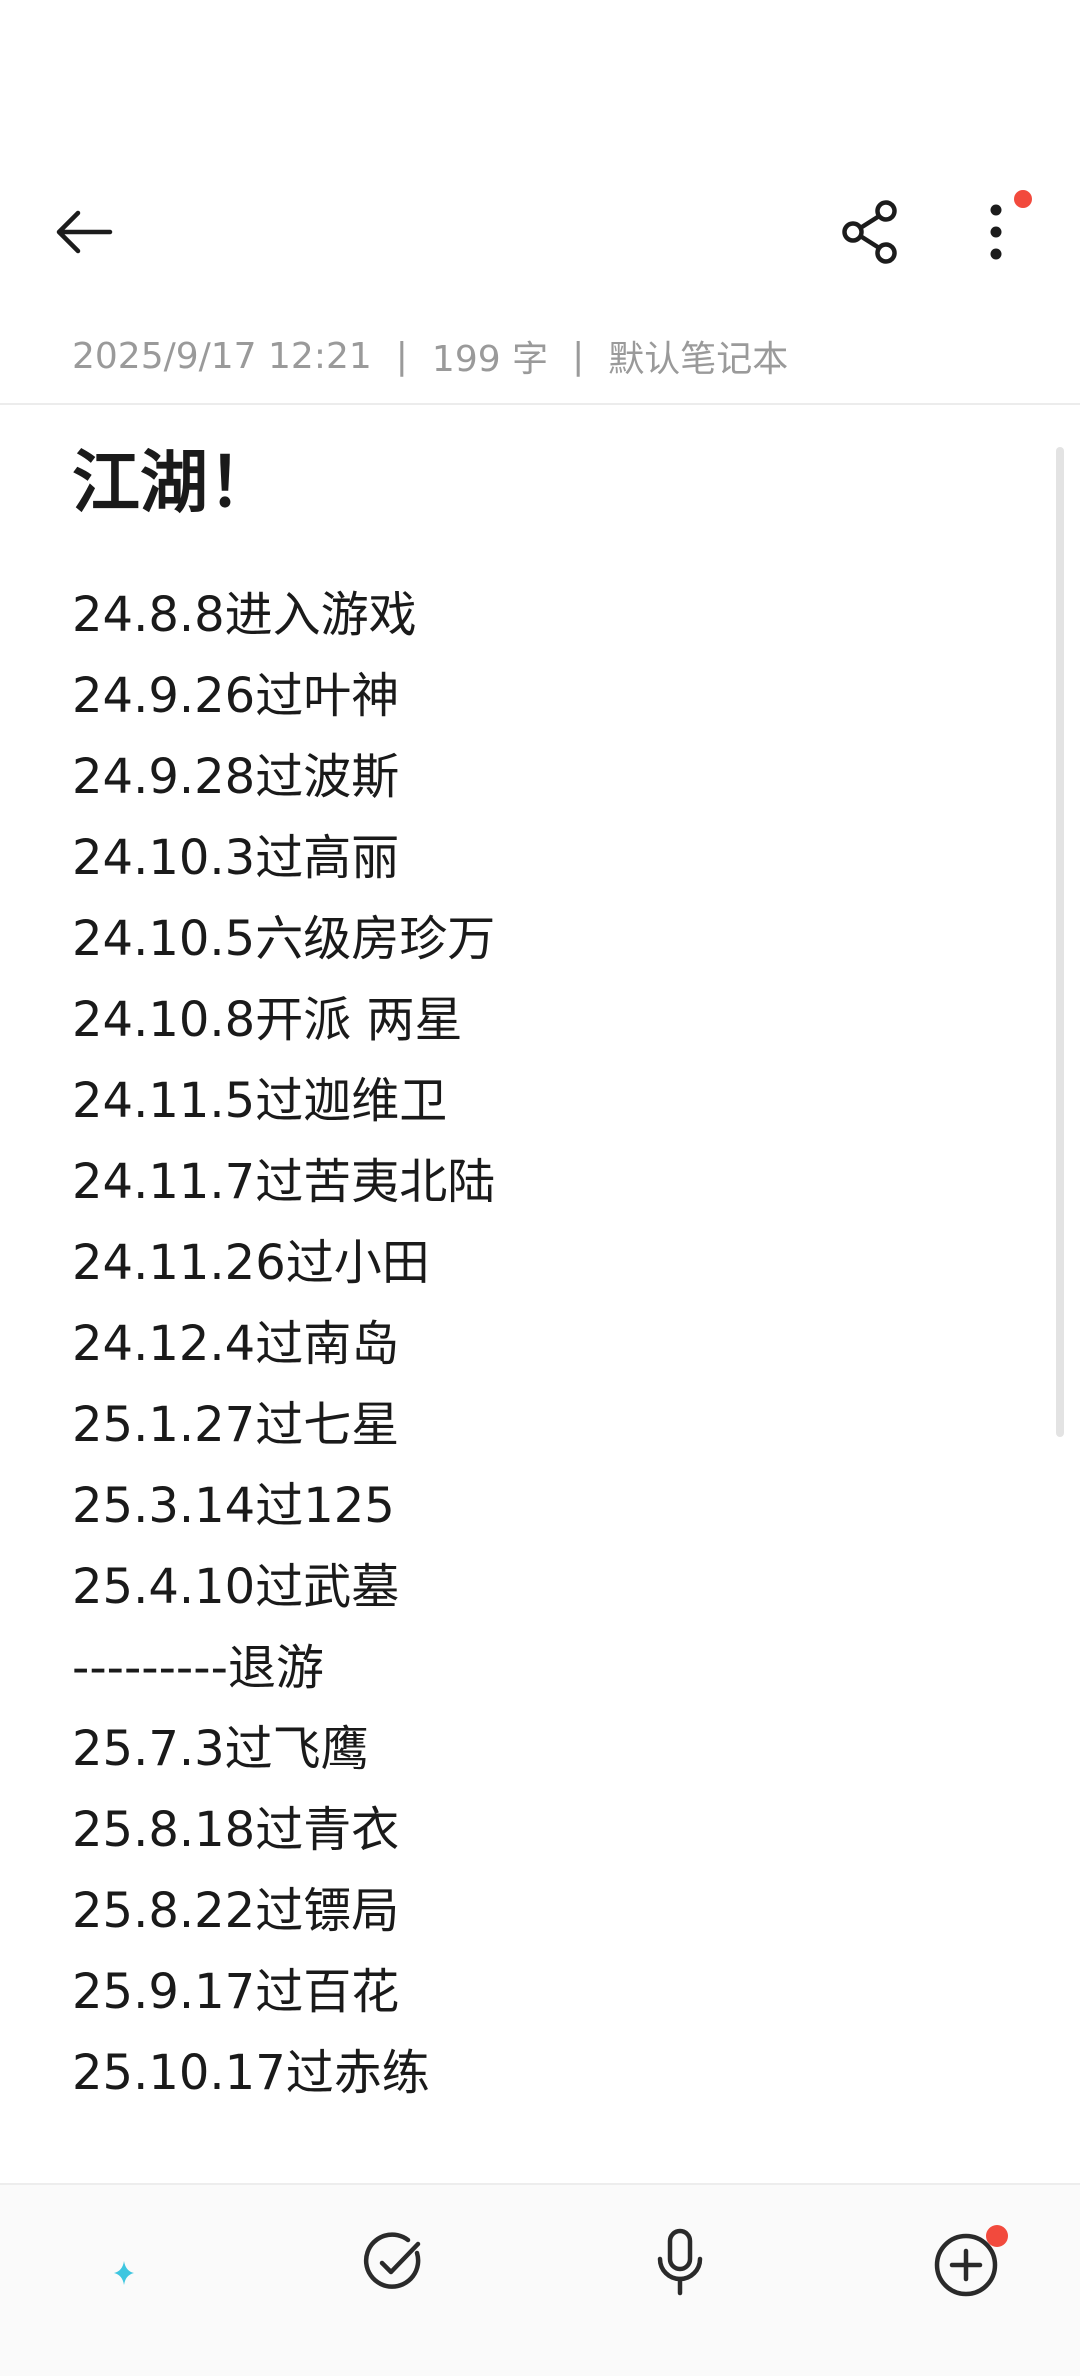 The width and height of the screenshot is (1080, 2376). What do you see at coordinates (698, 356) in the screenshot?
I see `notebook-name: 默认笔记本` at bounding box center [698, 356].